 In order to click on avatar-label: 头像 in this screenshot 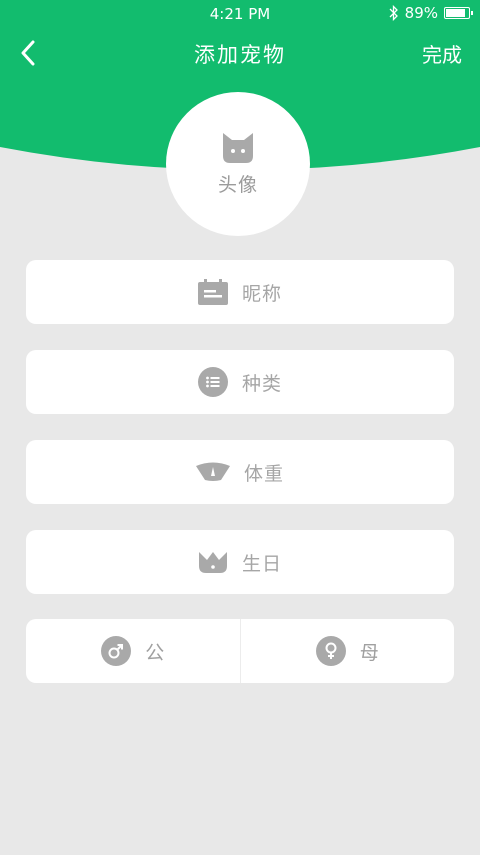, I will do `click(237, 184)`.